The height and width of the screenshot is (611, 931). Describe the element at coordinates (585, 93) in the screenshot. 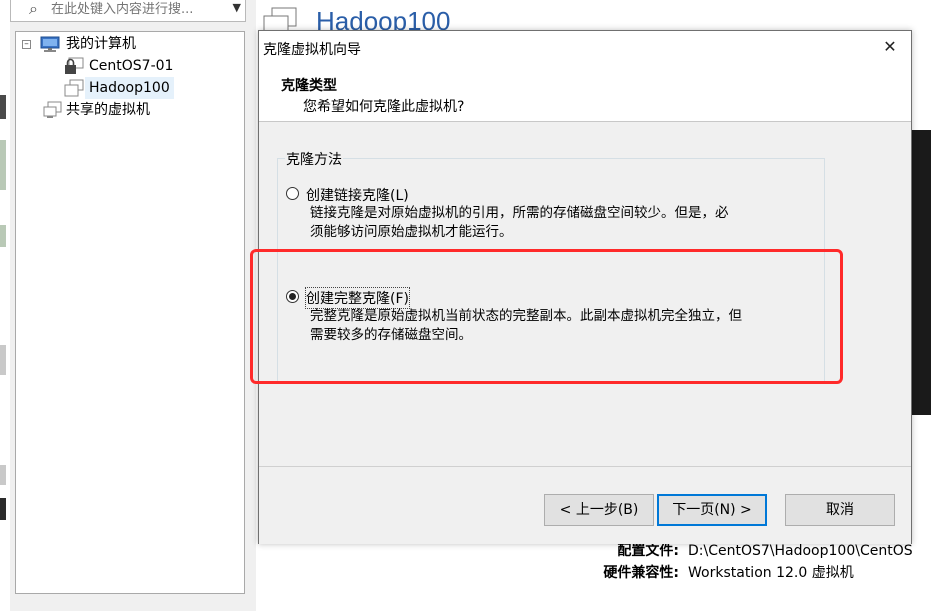

I see `wizard-header: 克隆类型 您希望如何克隆此虚拟机?` at that location.